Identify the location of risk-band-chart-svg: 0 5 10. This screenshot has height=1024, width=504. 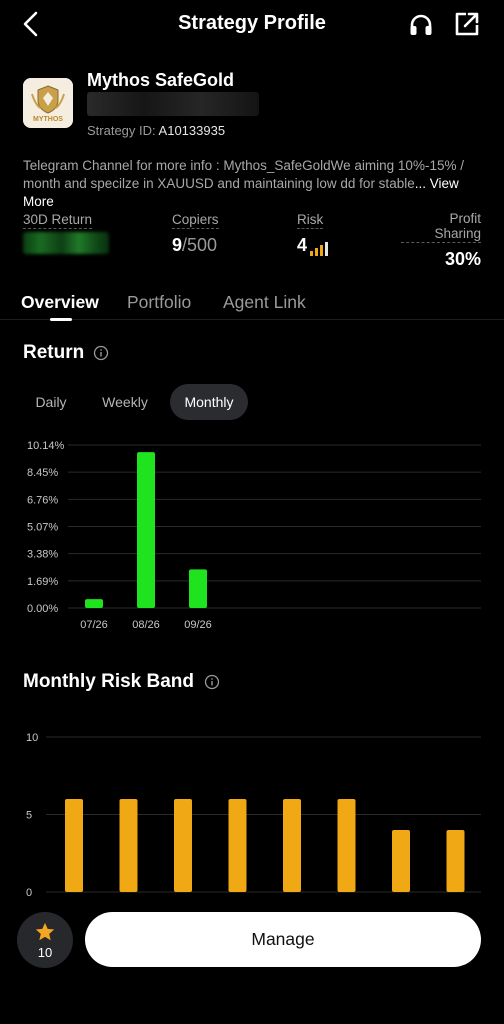
(253, 815).